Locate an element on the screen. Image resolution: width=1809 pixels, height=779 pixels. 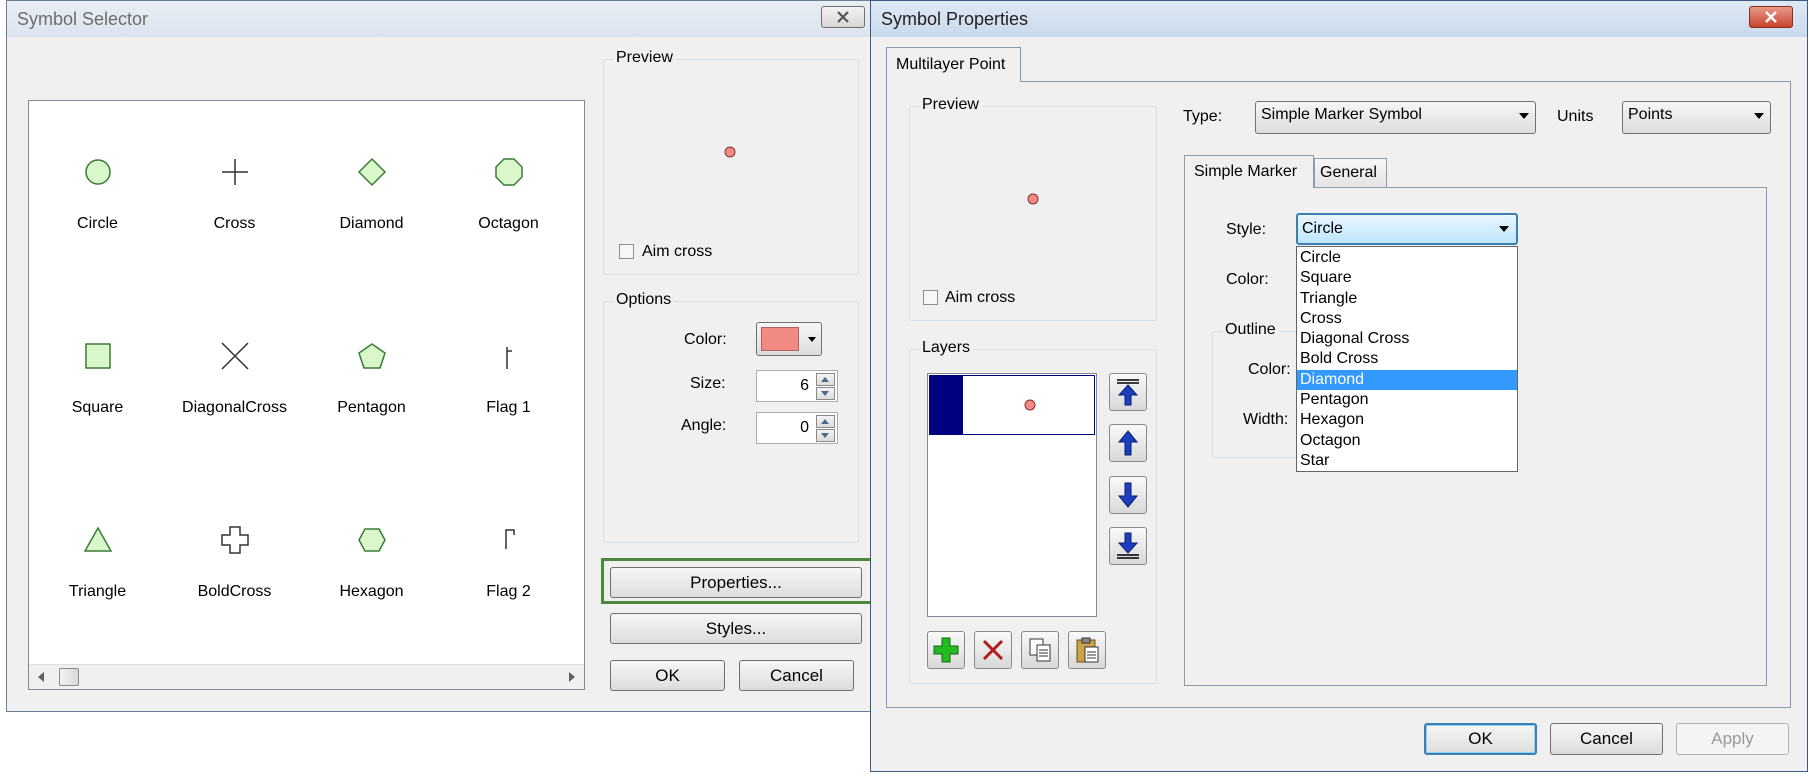
symbol-item-bold-cross: BoldCross is located at coordinates (234, 585).